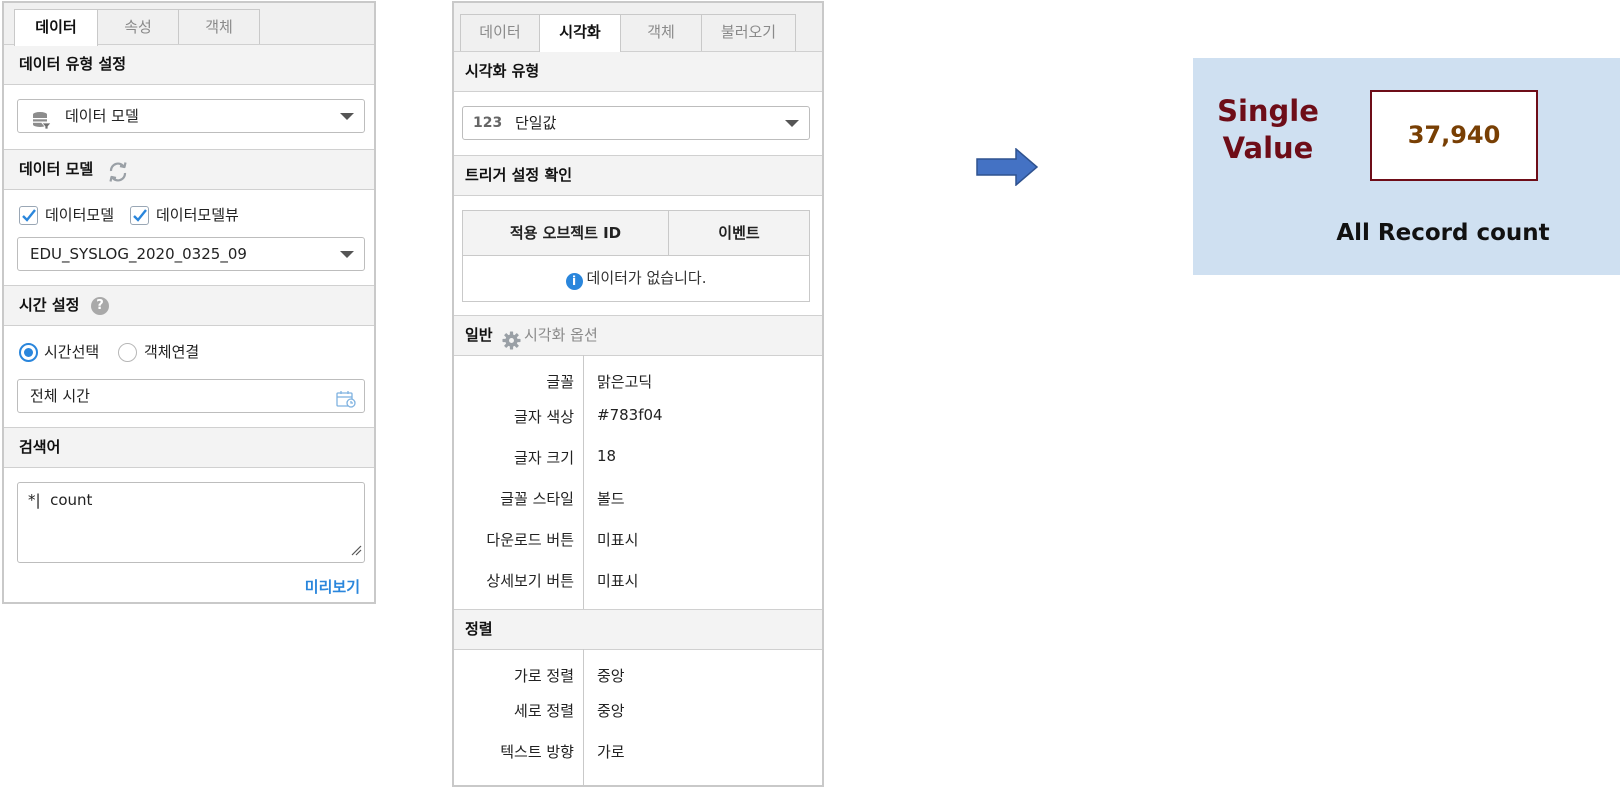  I want to click on prop-valign-key: 세로 정렬, so click(544, 711).